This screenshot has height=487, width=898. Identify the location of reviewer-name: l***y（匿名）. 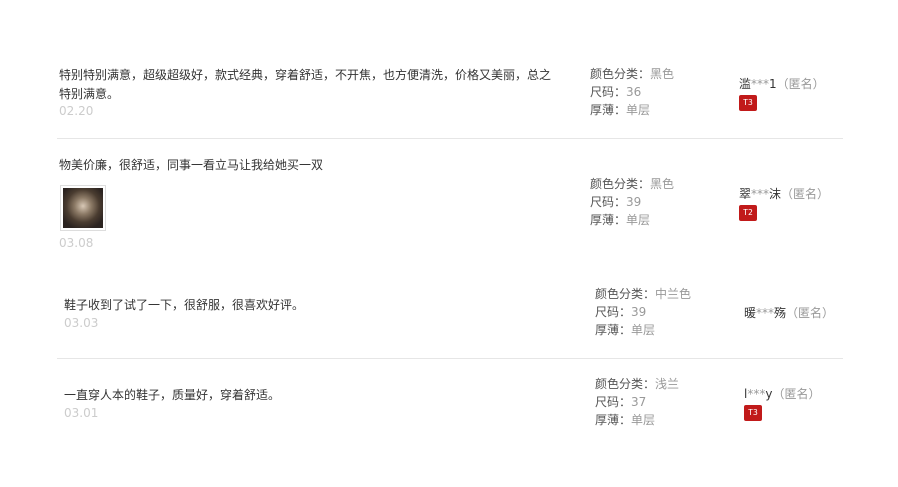
(782, 394).